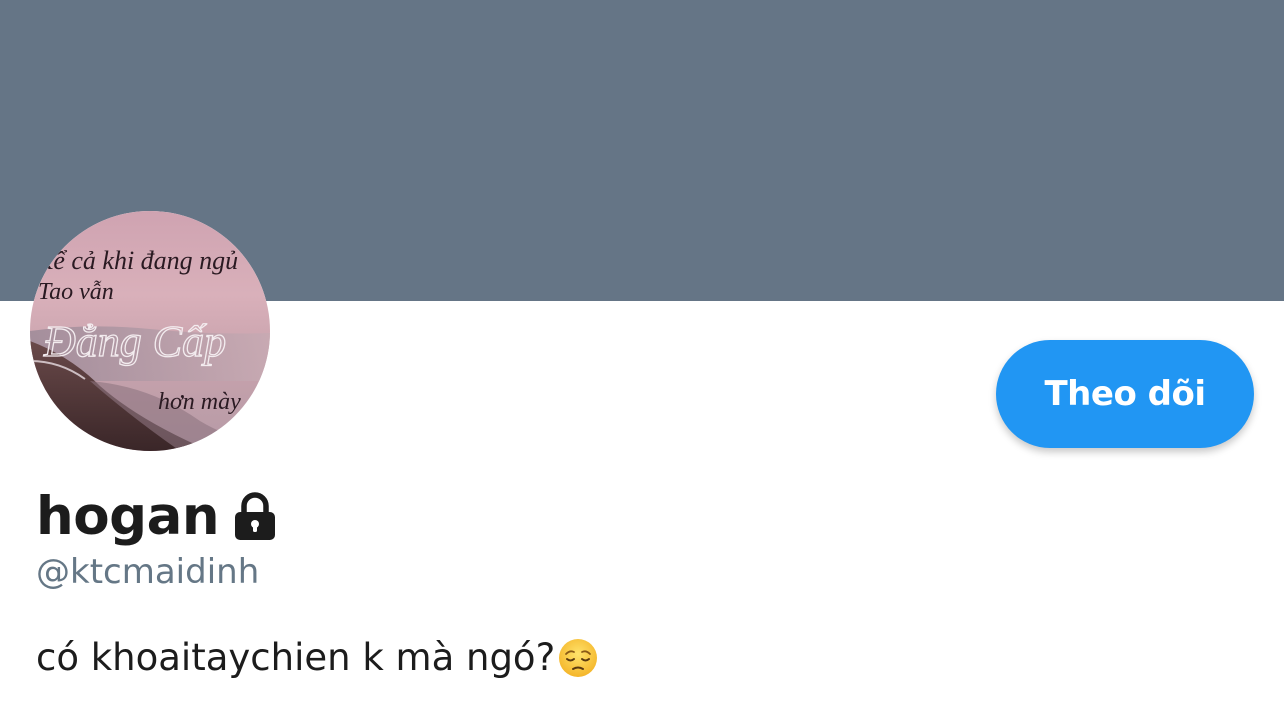  What do you see at coordinates (136, 260) in the screenshot?
I see `avatar-text-1: Kể cả khi đang ngủ` at bounding box center [136, 260].